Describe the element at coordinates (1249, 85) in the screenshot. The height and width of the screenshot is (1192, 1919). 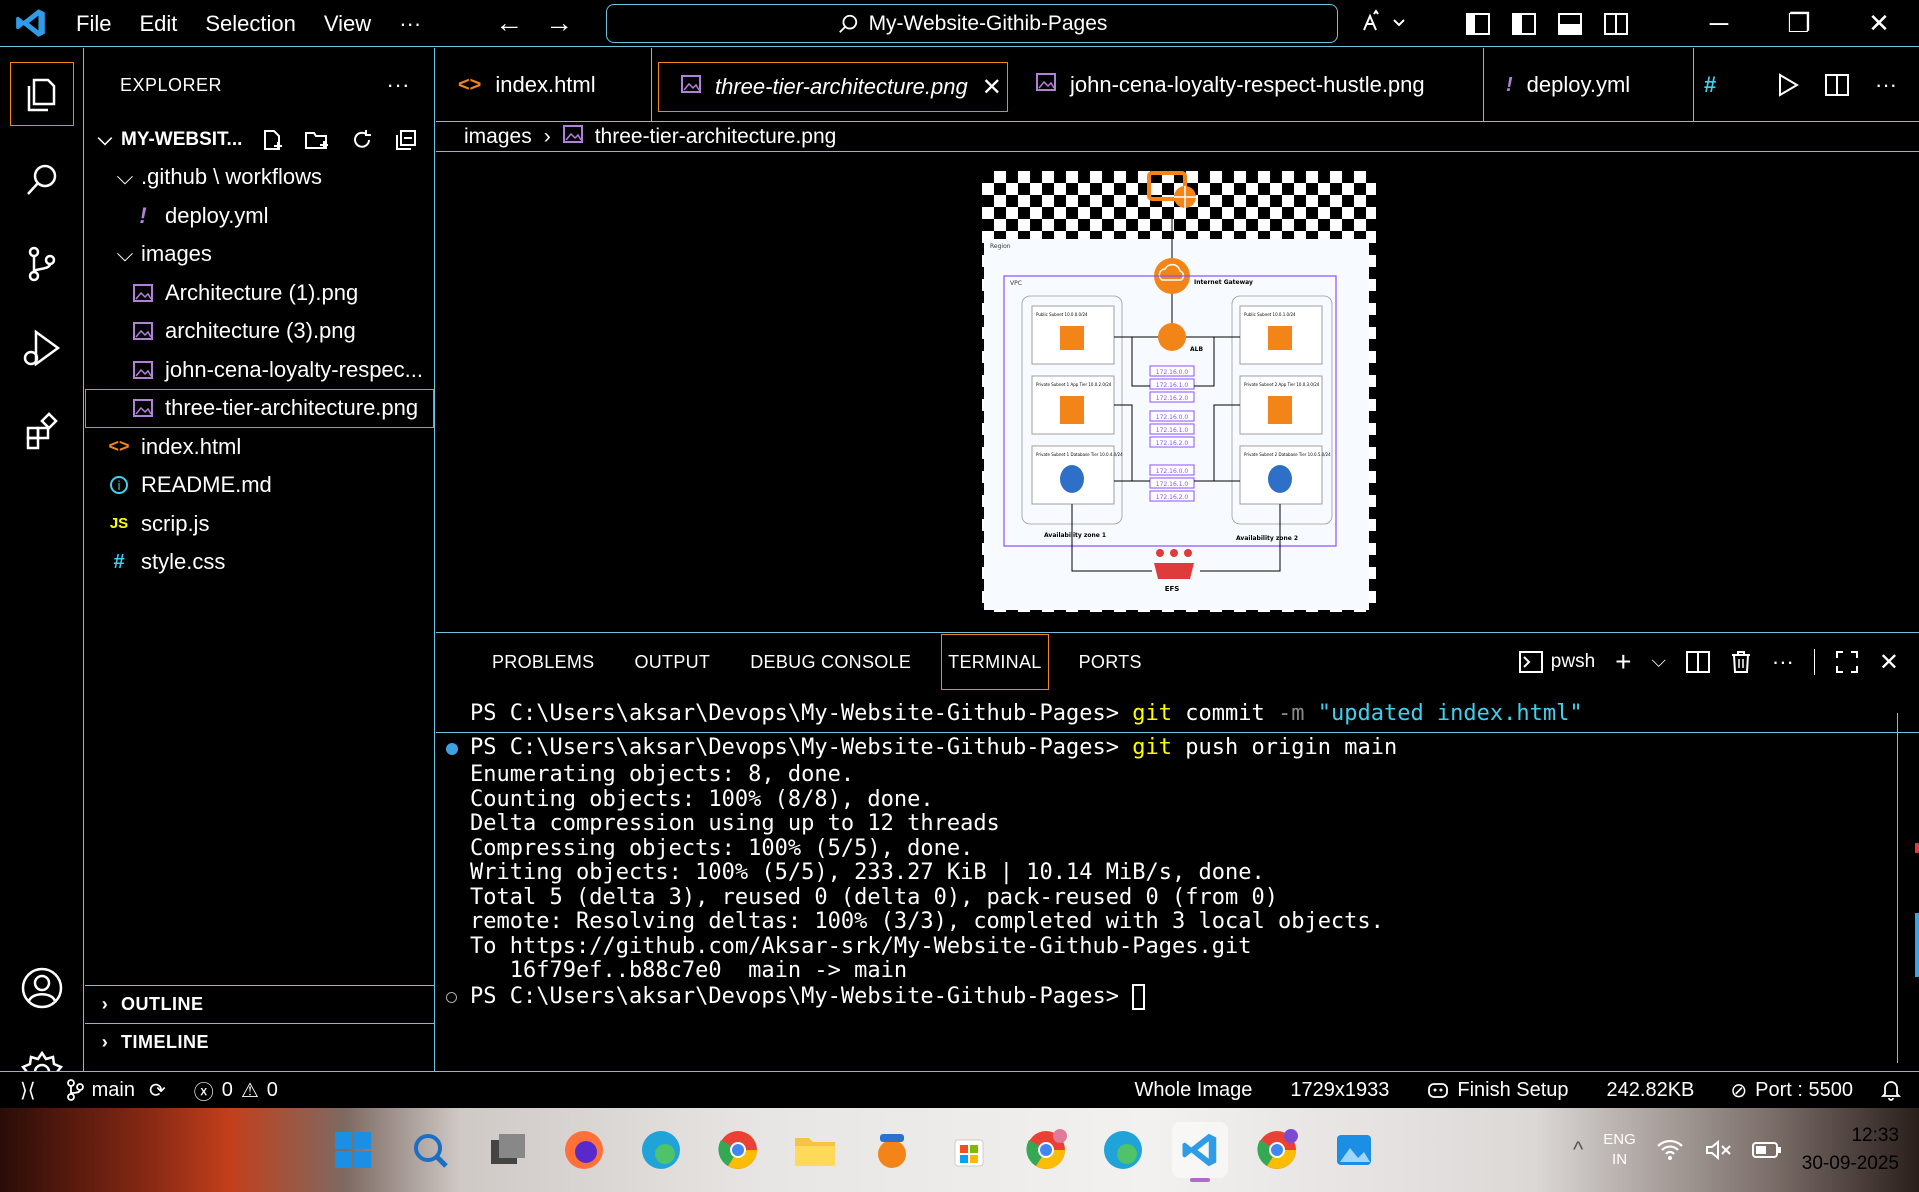
I see `tab-john-cena: john-cena-loyalty-respect-hustle.png` at that location.